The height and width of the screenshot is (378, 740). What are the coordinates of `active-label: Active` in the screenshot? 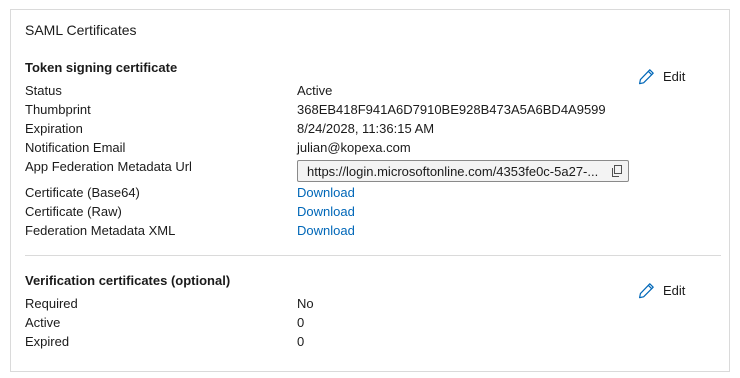 It's located at (43, 322).